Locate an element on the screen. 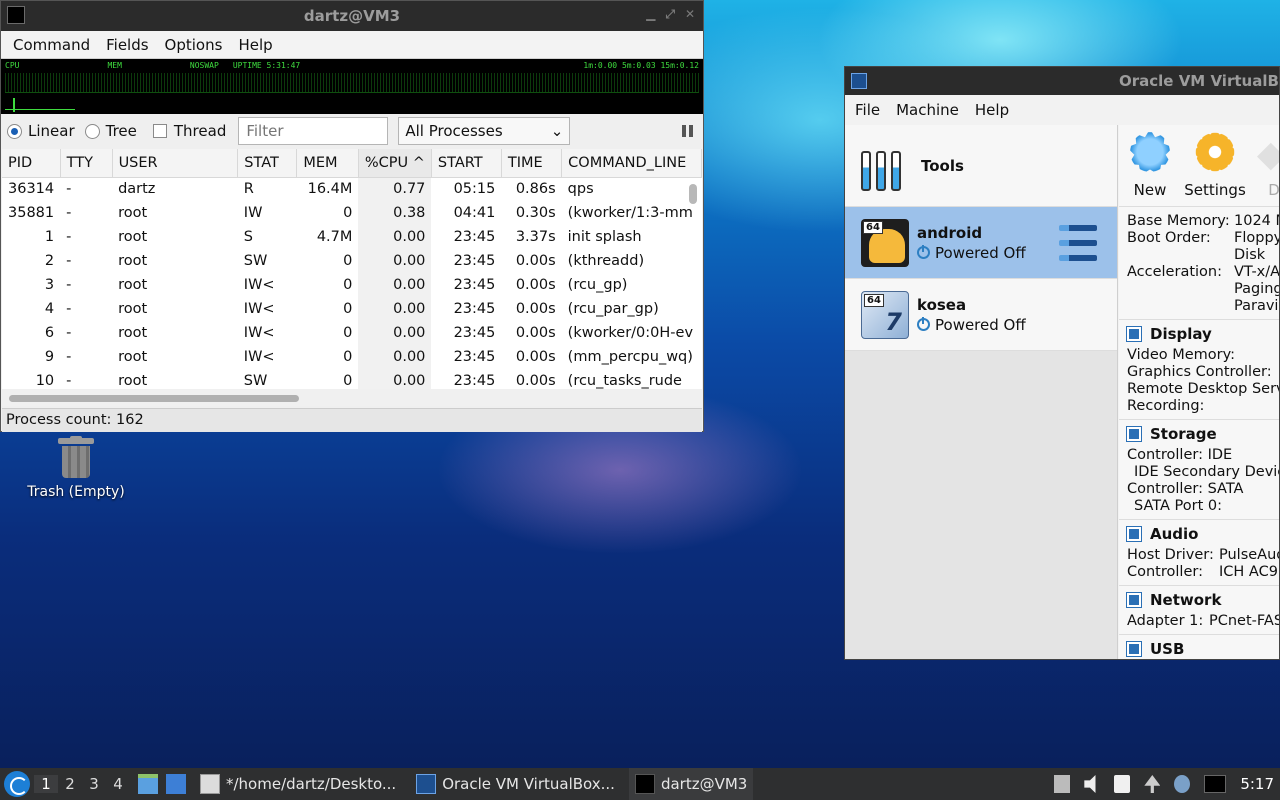 The width and height of the screenshot is (1280, 800). table-row: 36314- dartz R 16.4M 0.77 05:15 0.86s qps is located at coordinates (352, 189).